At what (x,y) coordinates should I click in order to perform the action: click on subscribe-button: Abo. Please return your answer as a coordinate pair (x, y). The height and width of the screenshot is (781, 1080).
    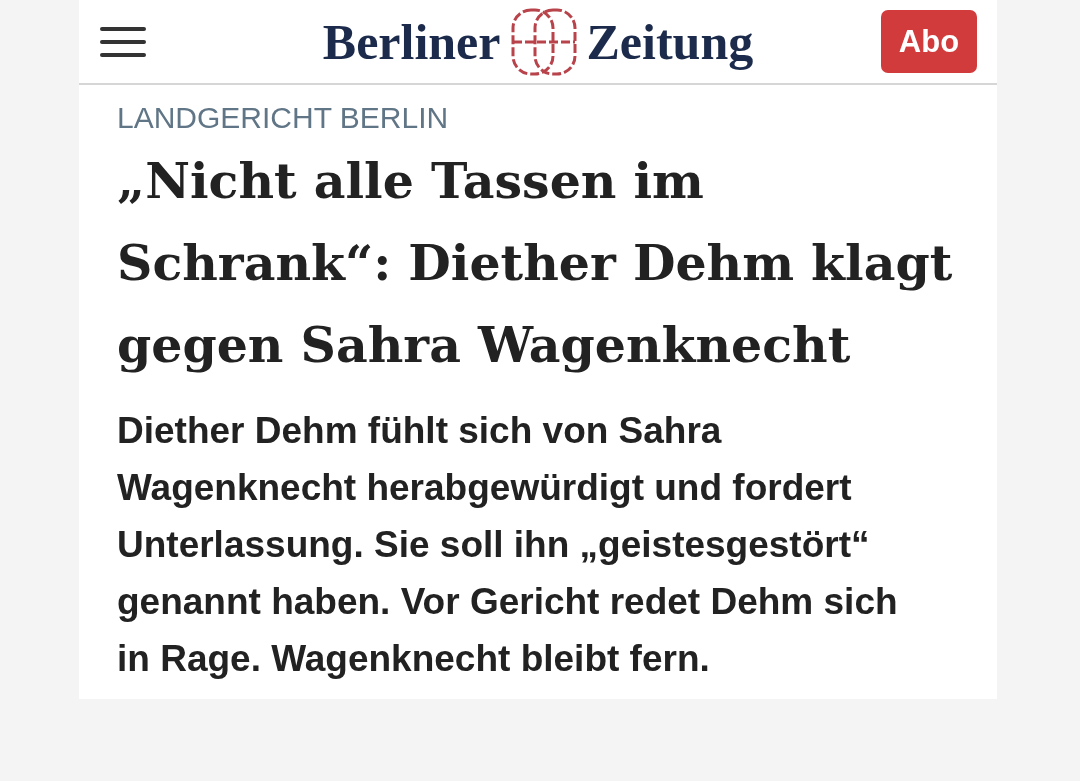
    Looking at the image, I should click on (929, 41).